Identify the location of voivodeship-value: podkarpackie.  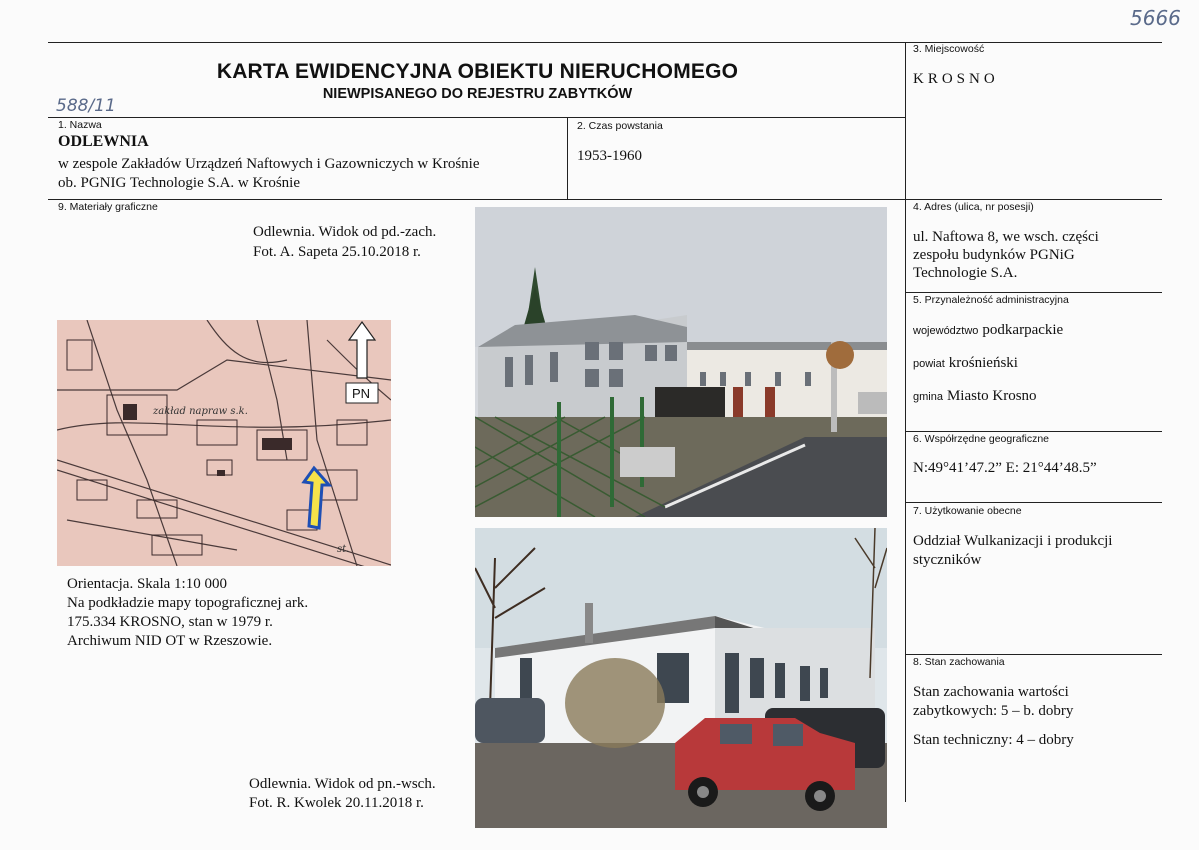
(1023, 330).